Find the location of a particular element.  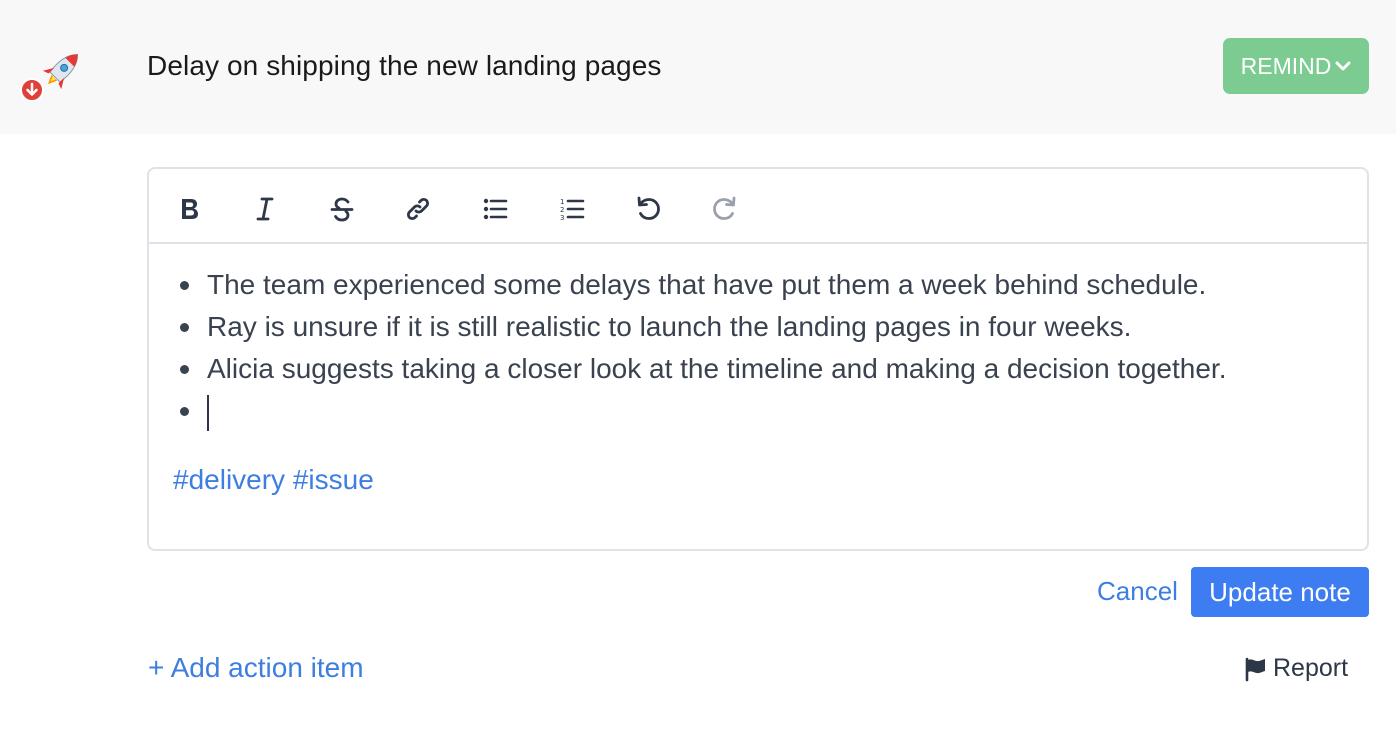

remind-button: REMIND is located at coordinates (1296, 66).